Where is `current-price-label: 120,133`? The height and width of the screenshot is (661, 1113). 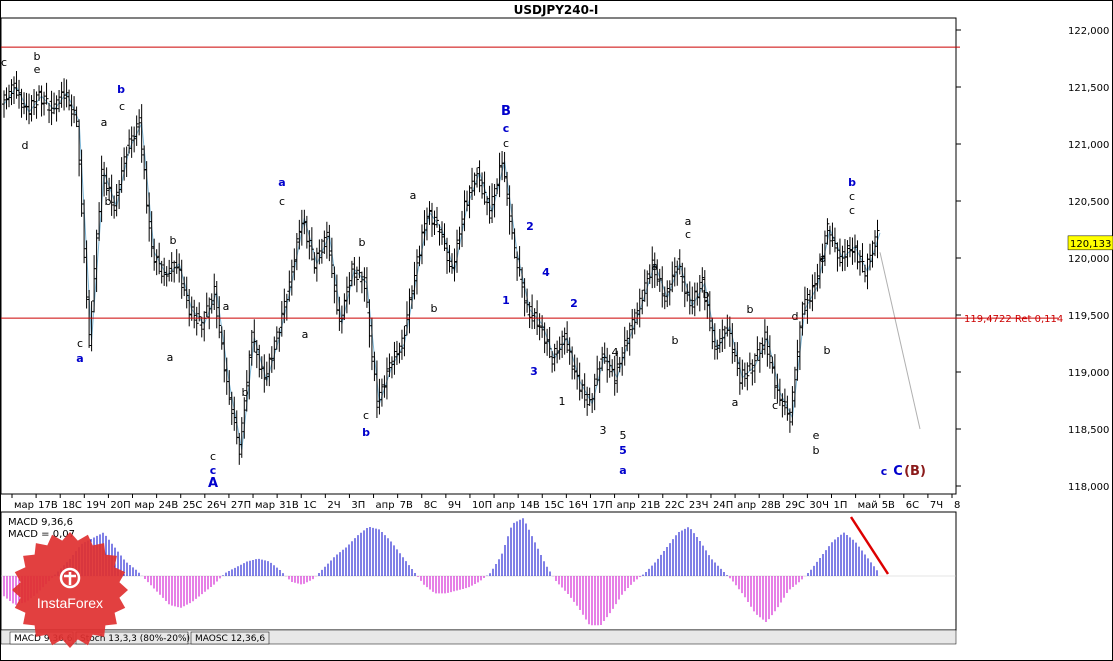 current-price-label: 120,133 is located at coordinates (1090, 244).